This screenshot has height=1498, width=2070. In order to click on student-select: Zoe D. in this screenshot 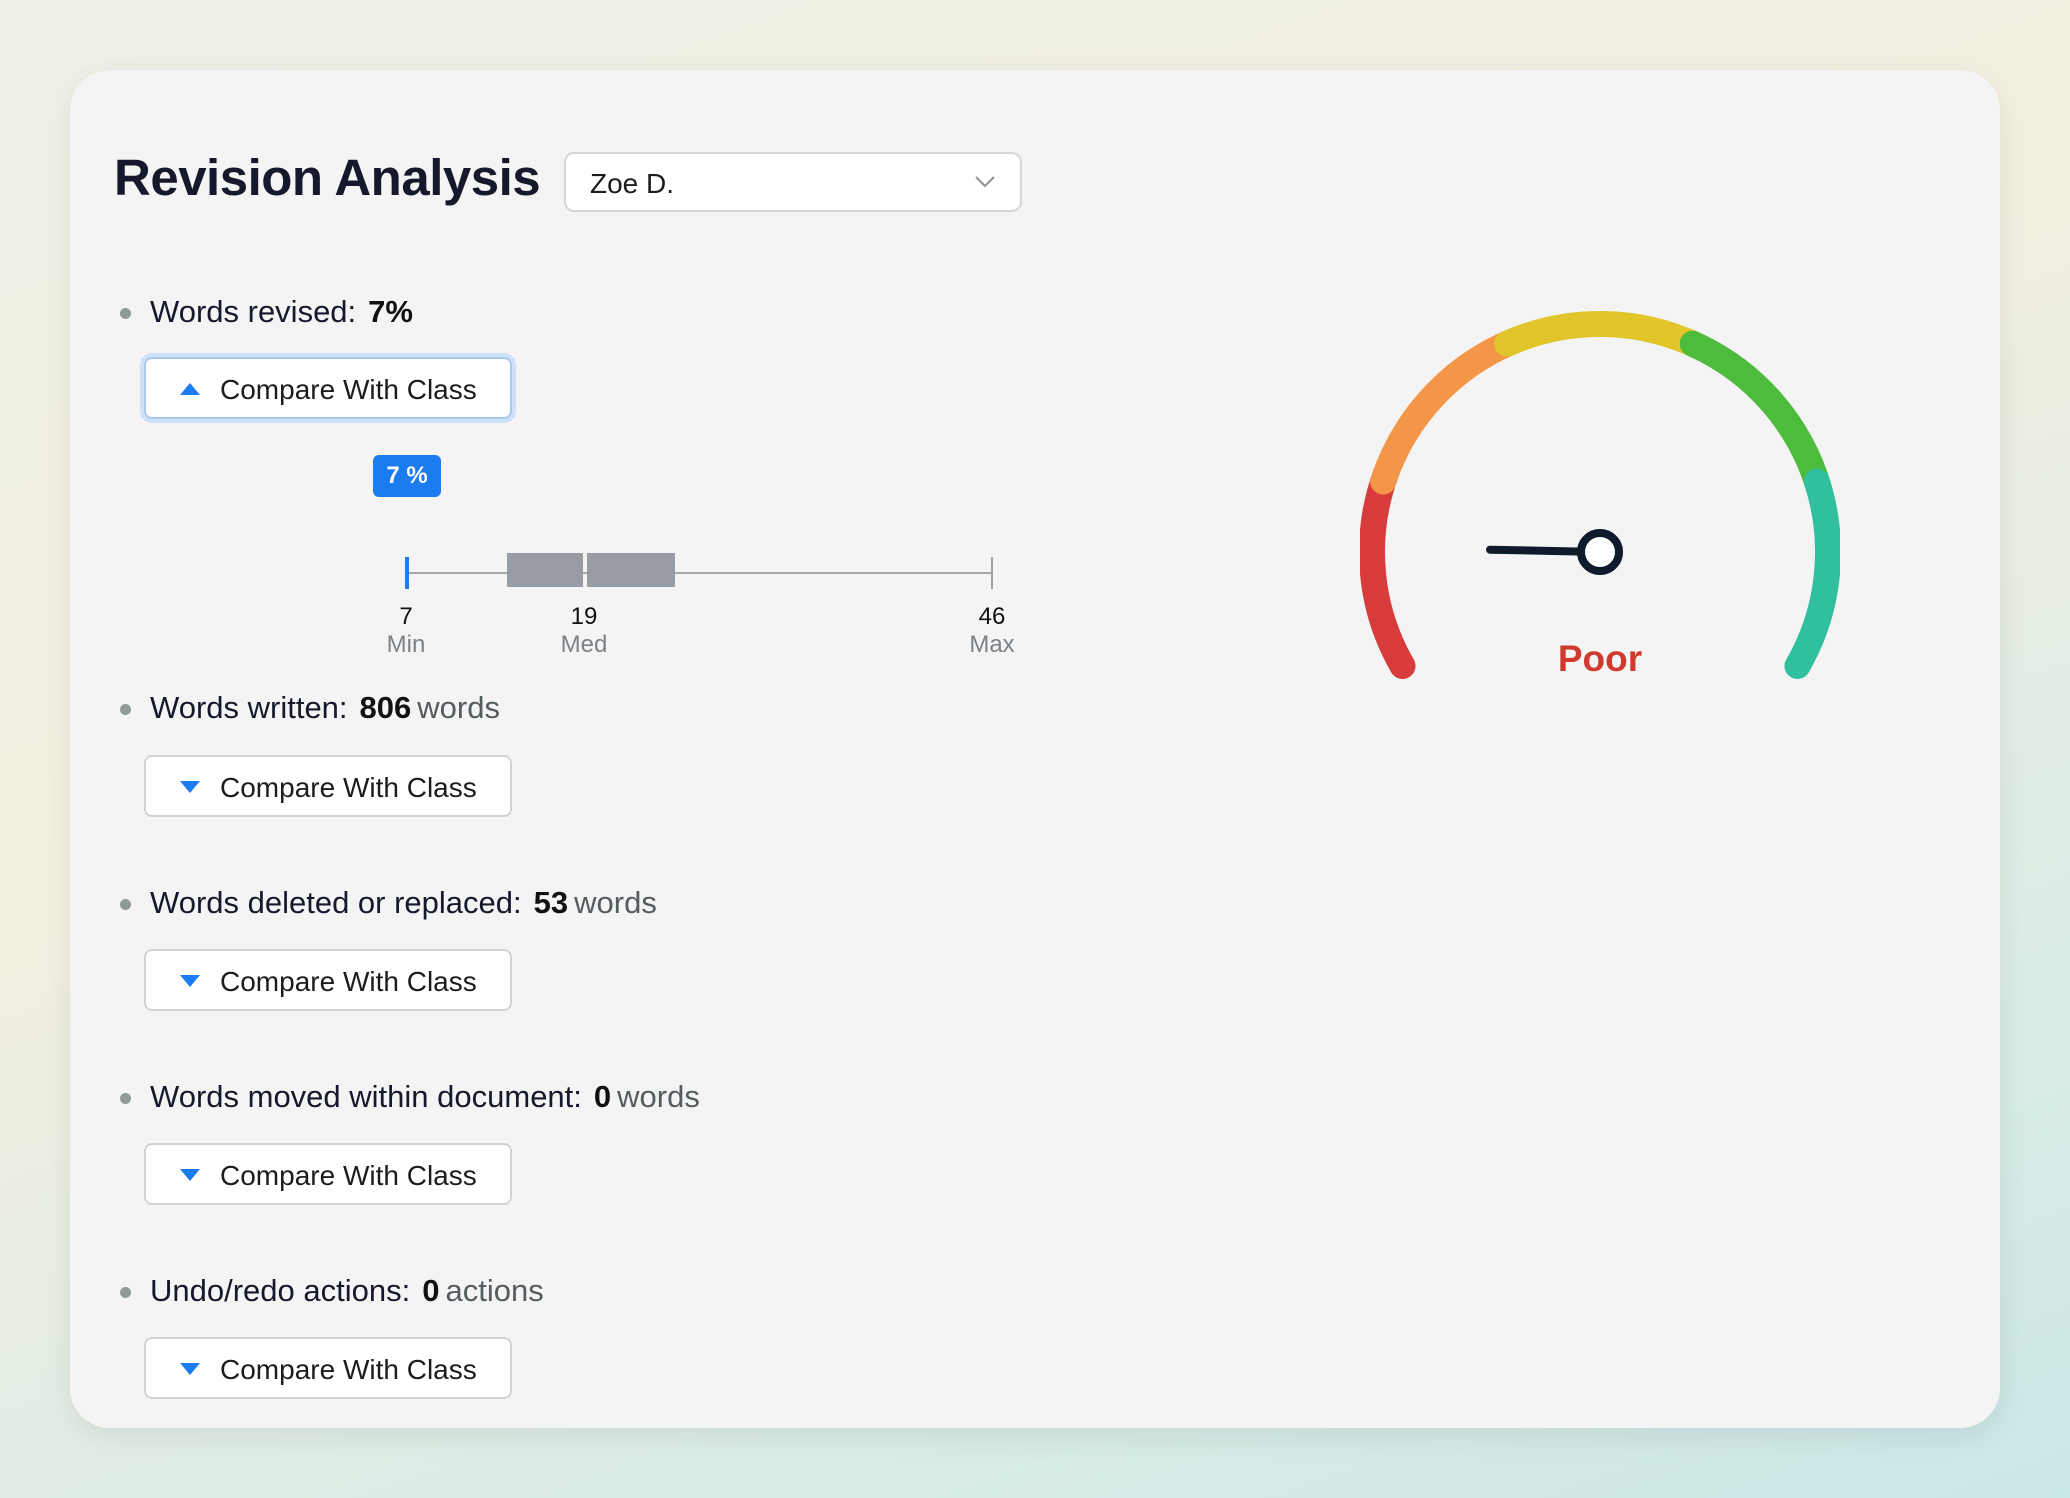, I will do `click(793, 182)`.